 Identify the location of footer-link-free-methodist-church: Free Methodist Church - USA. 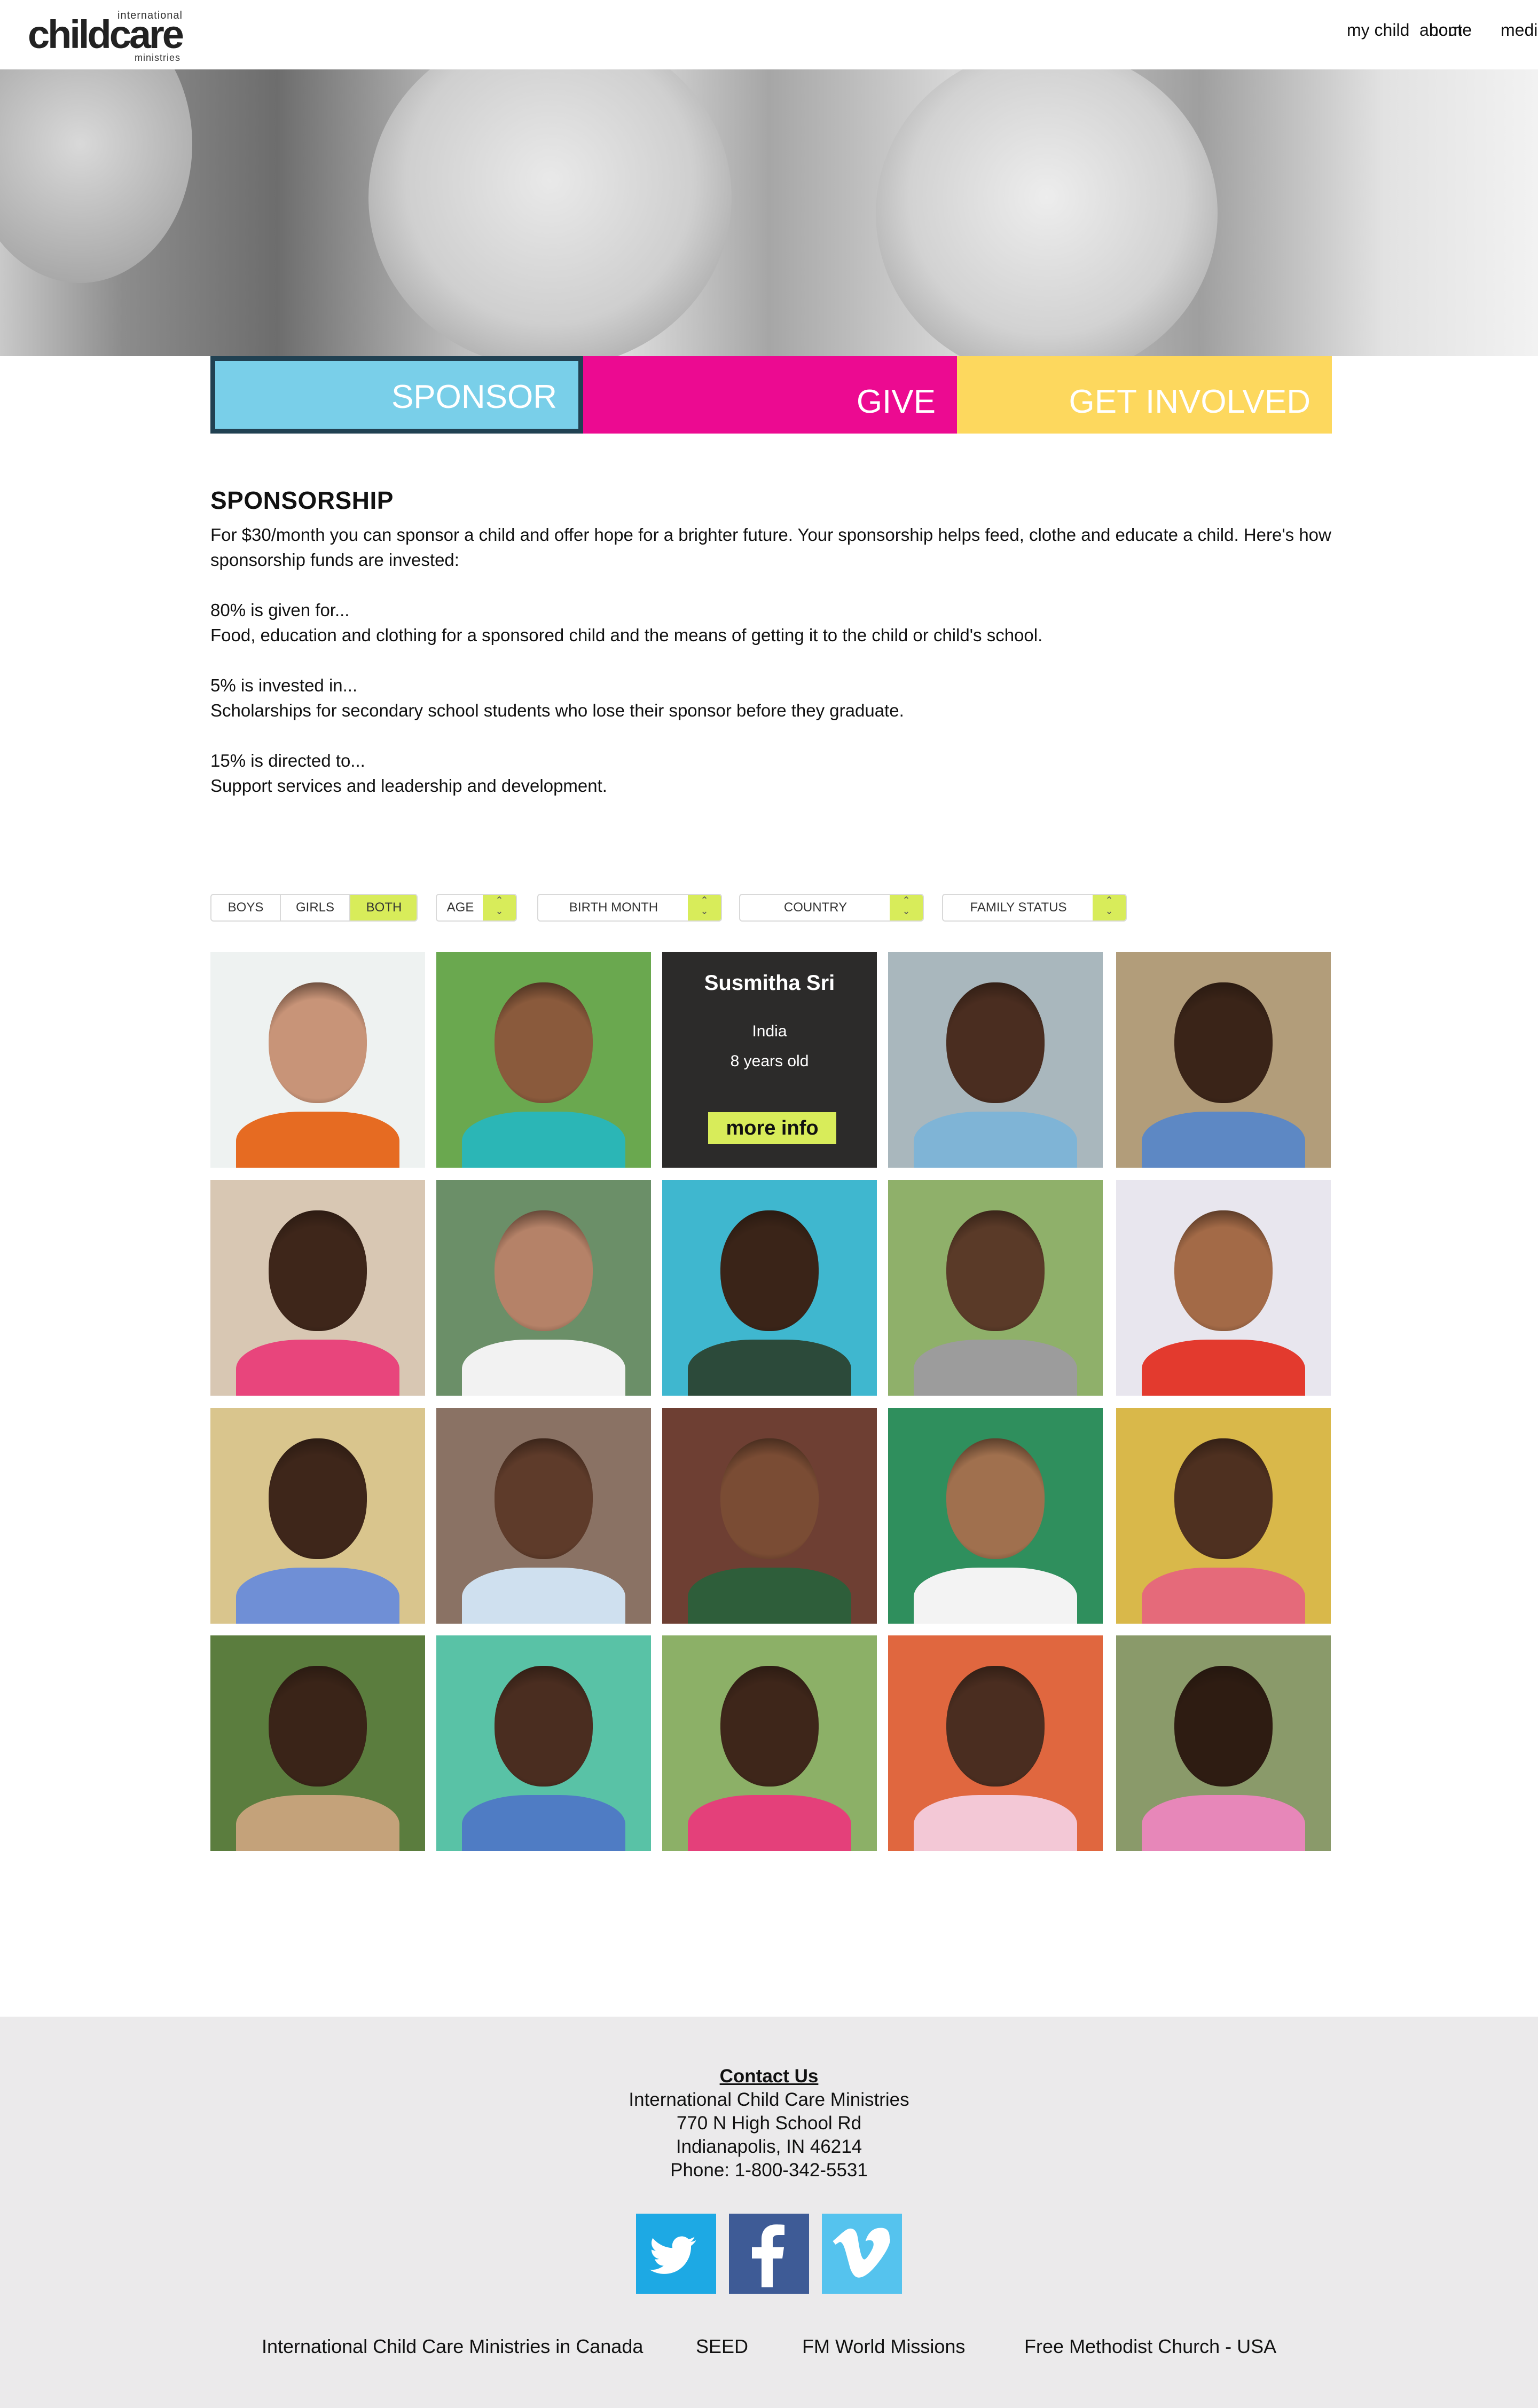
(1150, 2347).